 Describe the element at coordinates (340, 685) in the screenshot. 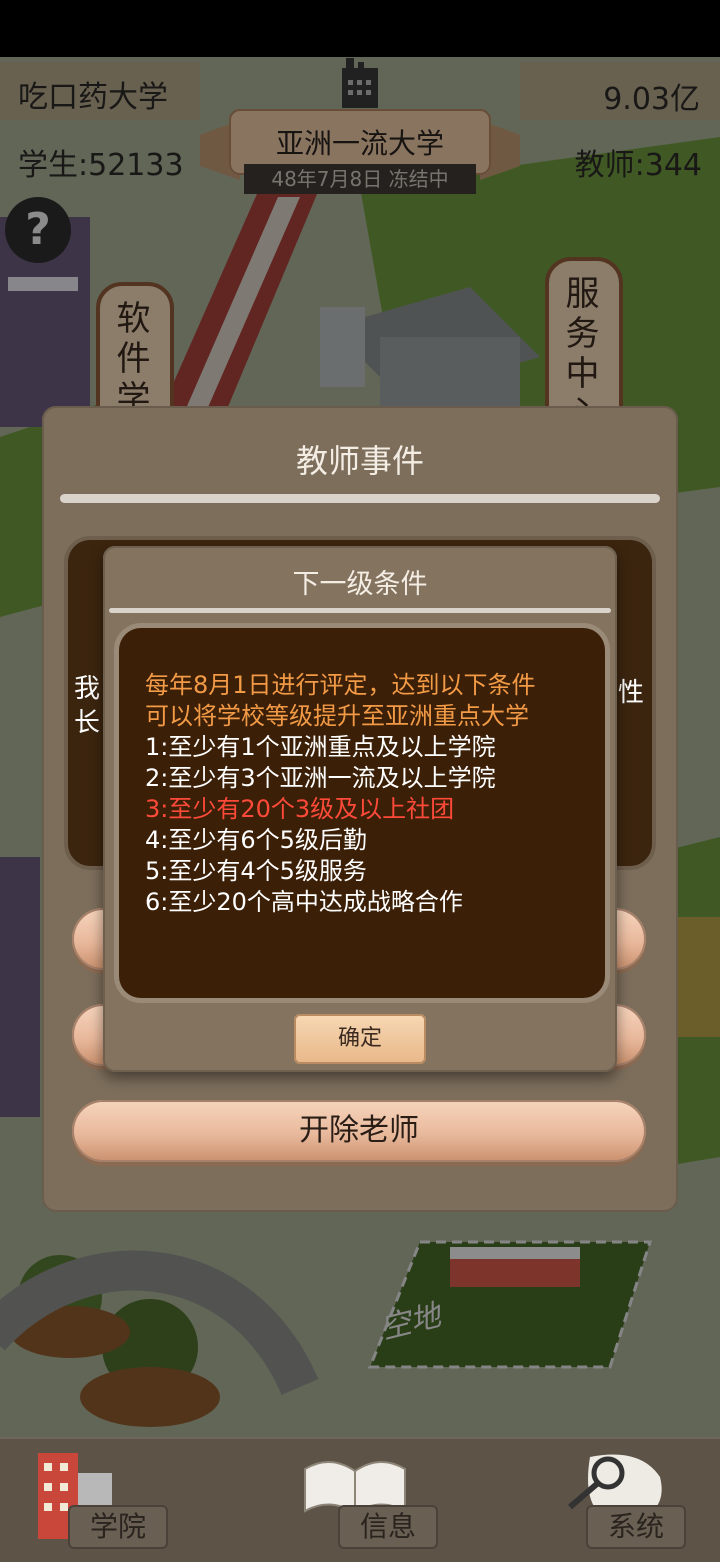

I see `intro-line-1: 每年8月1日进行评定，达到以下条件` at that location.